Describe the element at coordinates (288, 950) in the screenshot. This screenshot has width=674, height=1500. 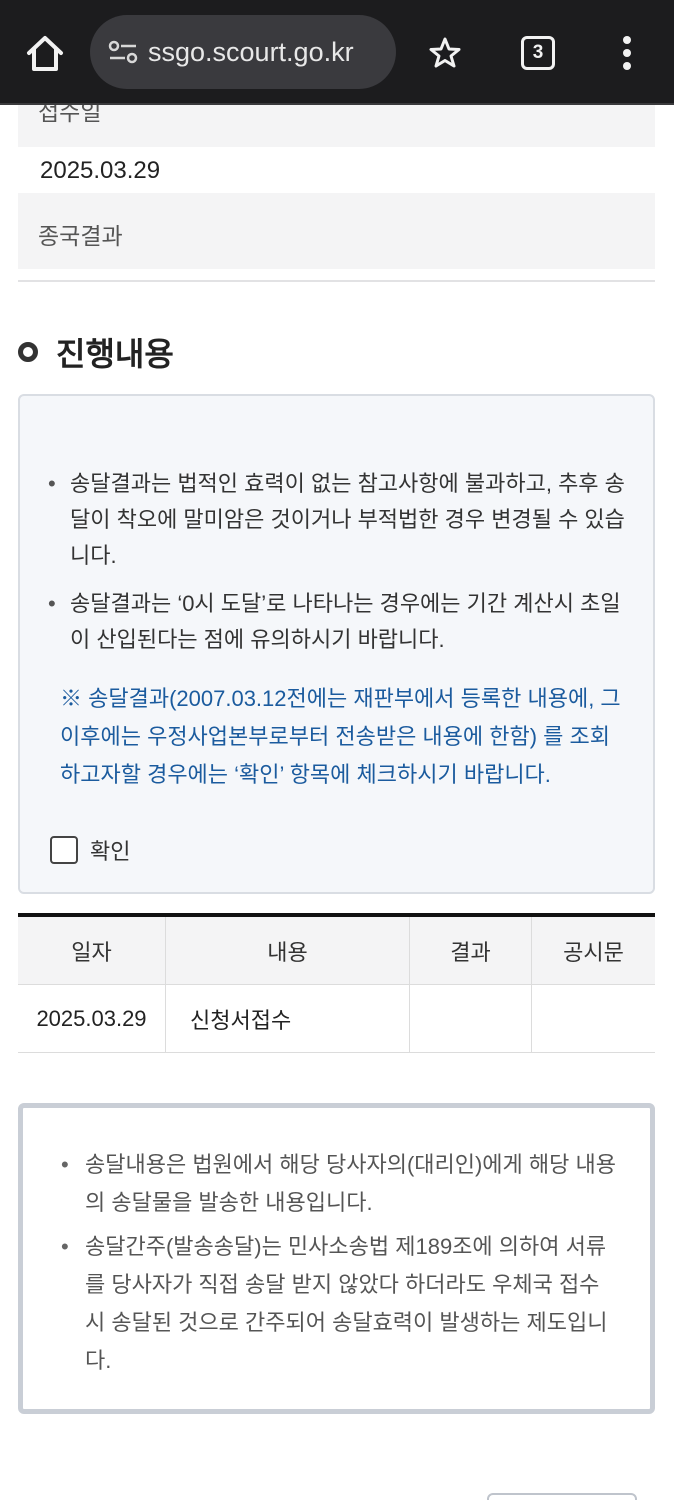
I see `header-content: 내용` at that location.